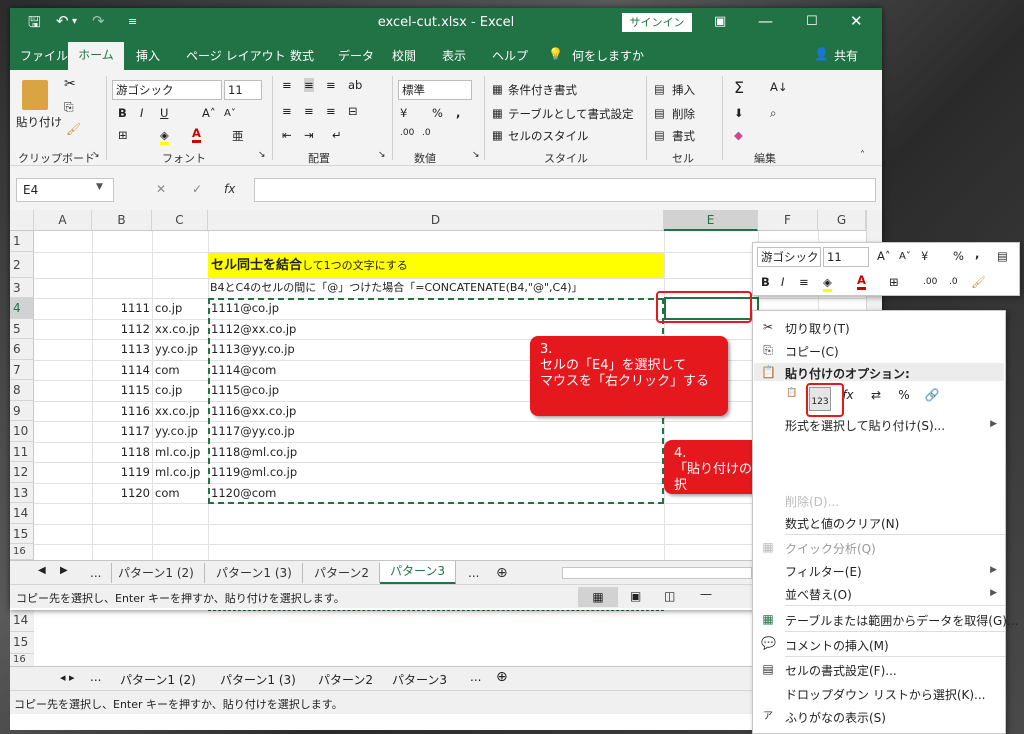  What do you see at coordinates (35, 95) in the screenshot?
I see `paste-icon` at bounding box center [35, 95].